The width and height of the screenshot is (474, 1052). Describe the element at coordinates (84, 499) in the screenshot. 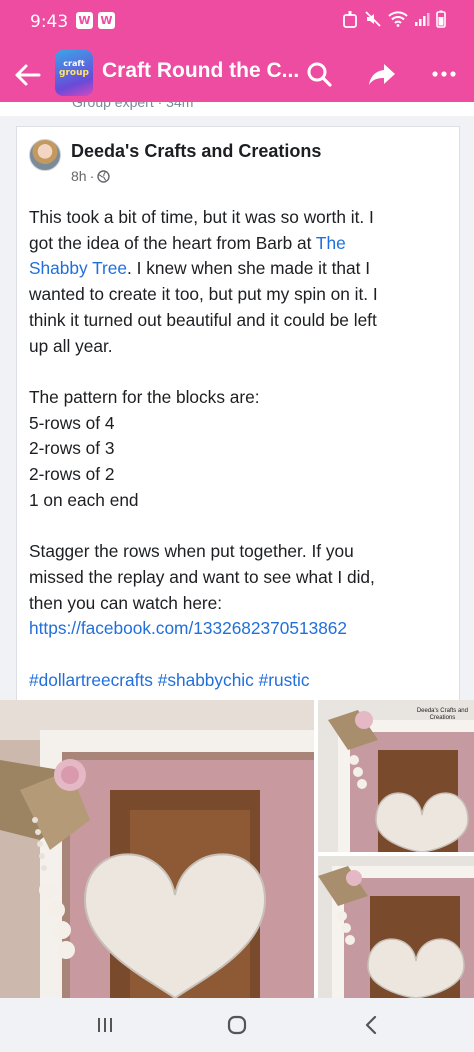

I see `post-line: 1 on each end` at that location.